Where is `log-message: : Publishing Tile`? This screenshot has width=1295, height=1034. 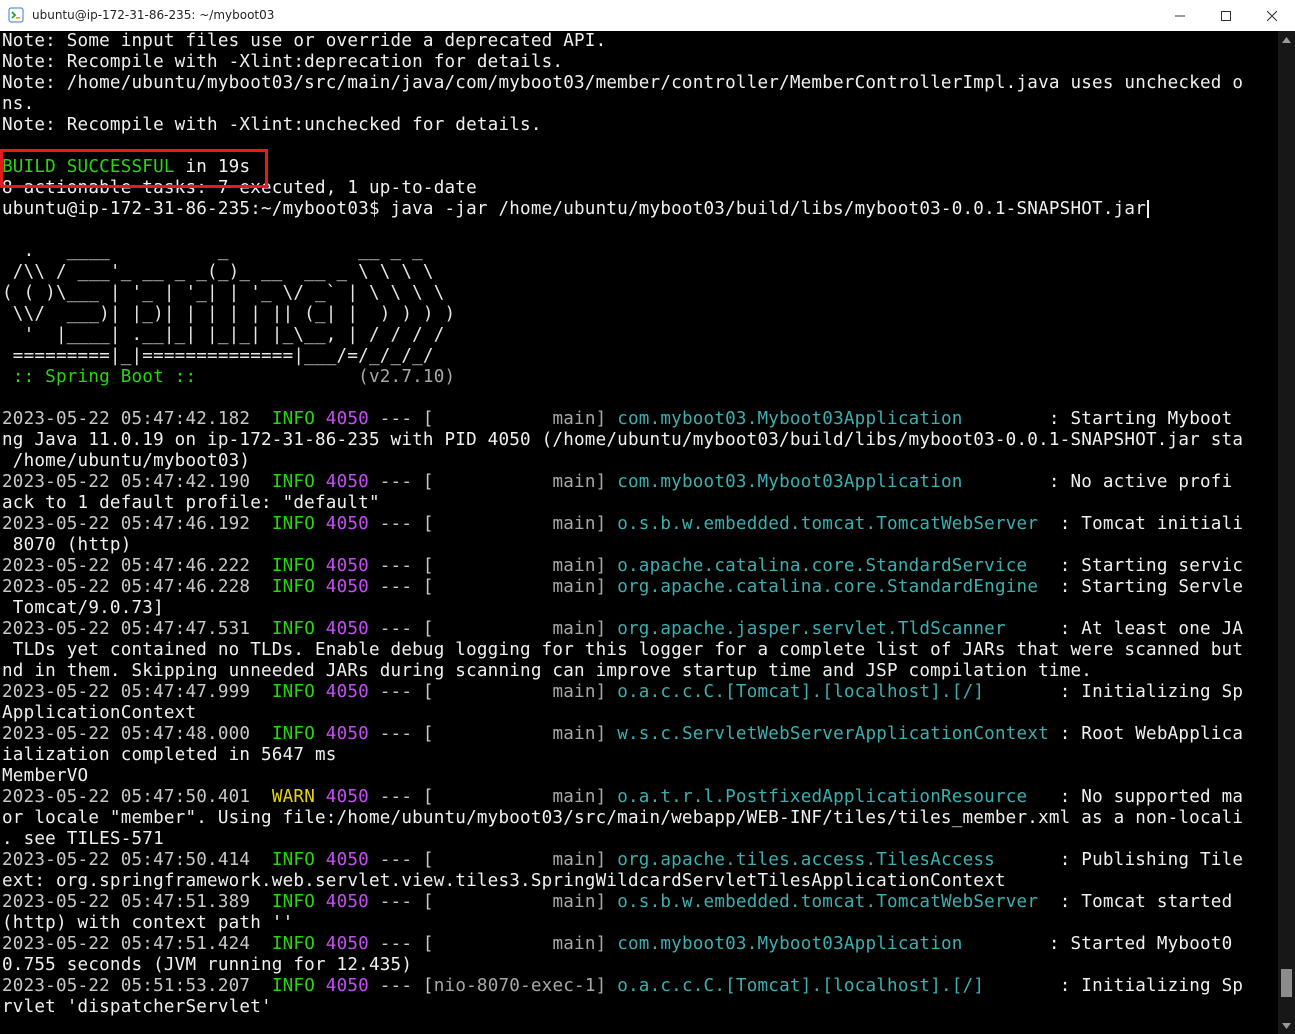
log-message: : Publishing Tile is located at coordinates (1119, 860).